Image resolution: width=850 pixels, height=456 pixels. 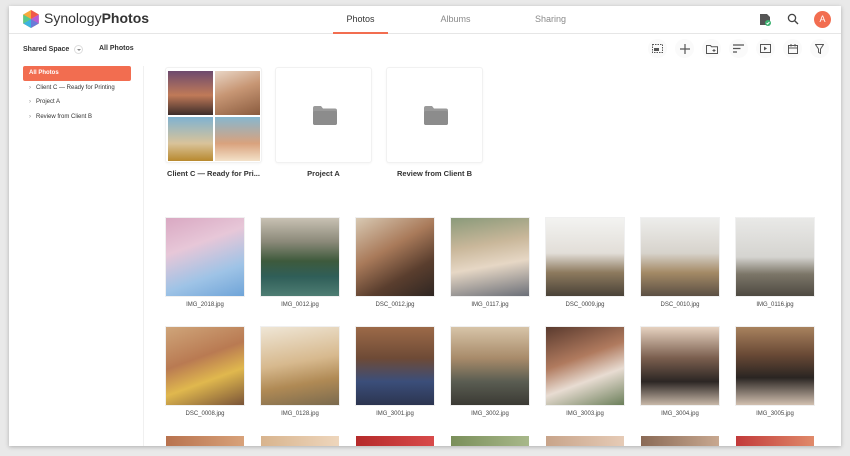 I want to click on photo-filename: IMG_3004.jpg, so click(x=680, y=414).